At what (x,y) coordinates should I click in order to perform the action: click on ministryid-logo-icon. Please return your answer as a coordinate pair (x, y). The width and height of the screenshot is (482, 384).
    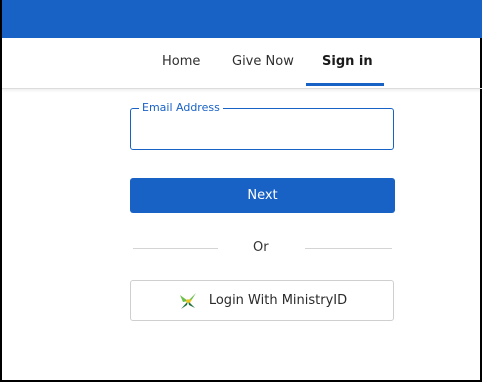
    Looking at the image, I should click on (188, 301).